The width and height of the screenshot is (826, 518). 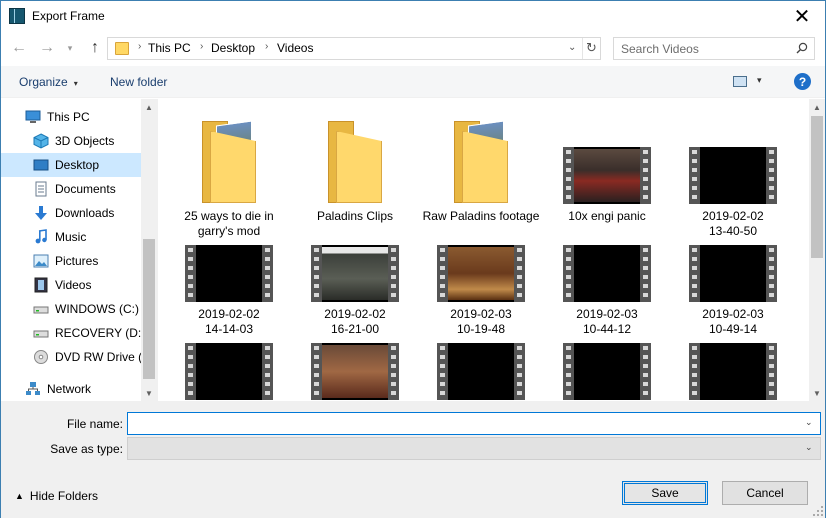 I want to click on help-button: ?, so click(x=802, y=81).